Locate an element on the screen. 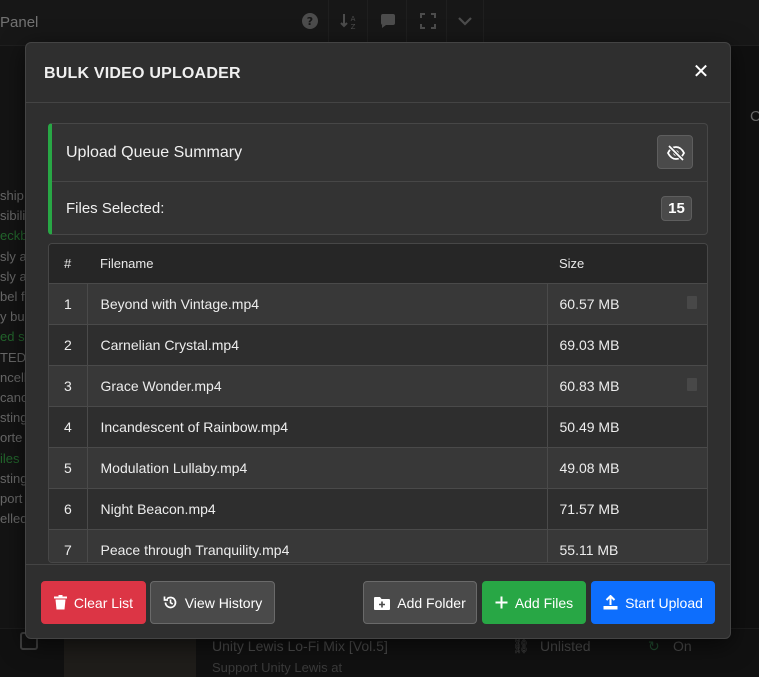  table-row: 2 Carnelian Crystal.mp4 69.03 MB is located at coordinates (378, 344).